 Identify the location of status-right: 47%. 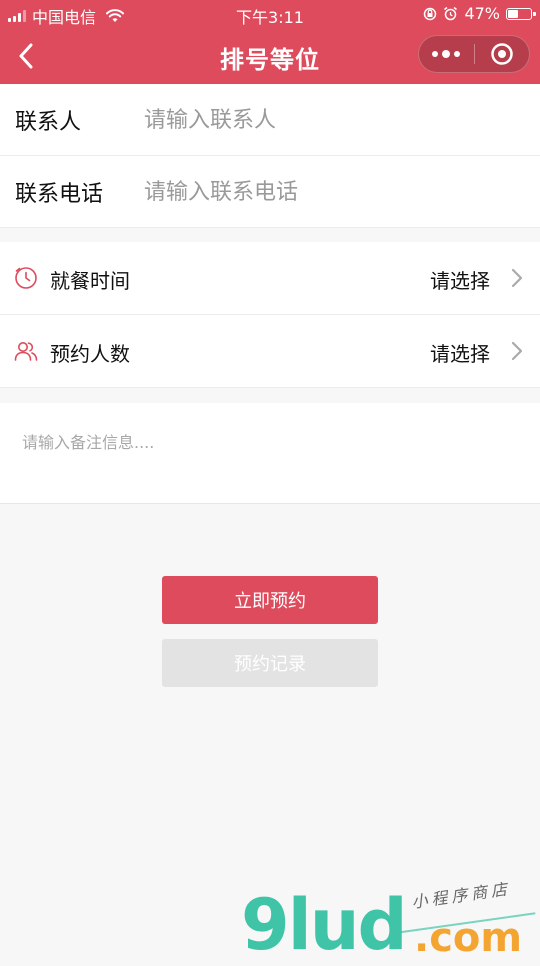
(479, 13).